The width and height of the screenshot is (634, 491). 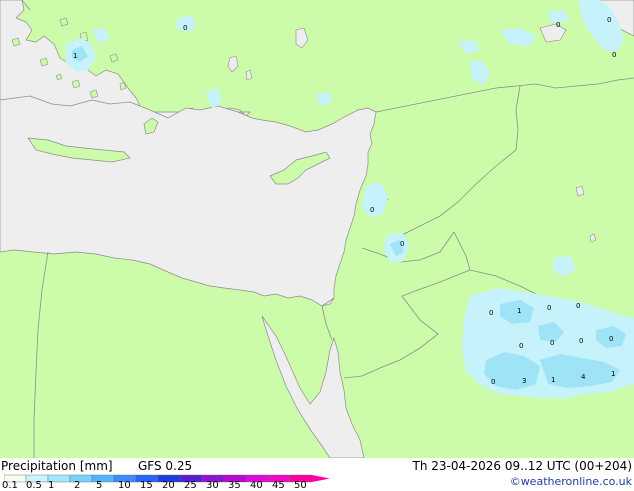 What do you see at coordinates (51, 485) in the screenshot?
I see `scale-tick-label: 1` at bounding box center [51, 485].